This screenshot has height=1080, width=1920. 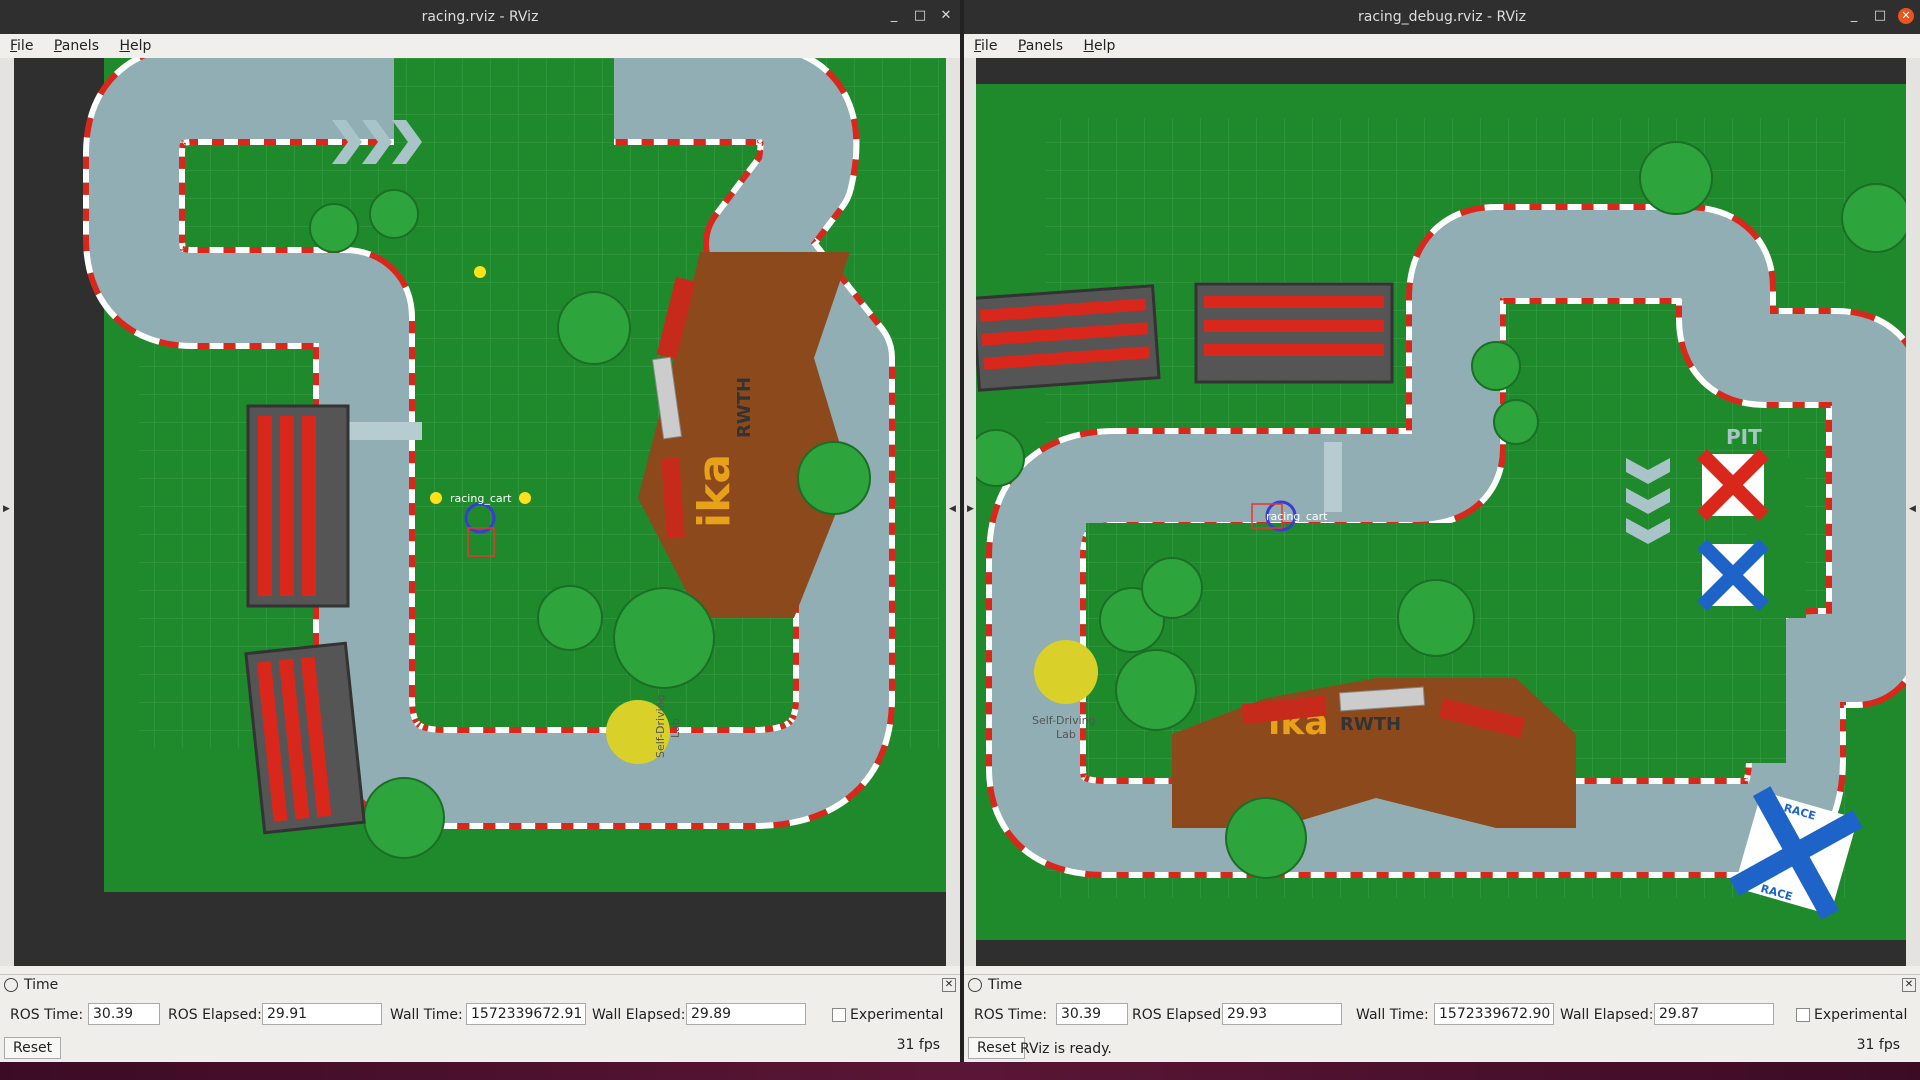 I want to click on right-dock-toggle-right: ◀, so click(x=1913, y=512).